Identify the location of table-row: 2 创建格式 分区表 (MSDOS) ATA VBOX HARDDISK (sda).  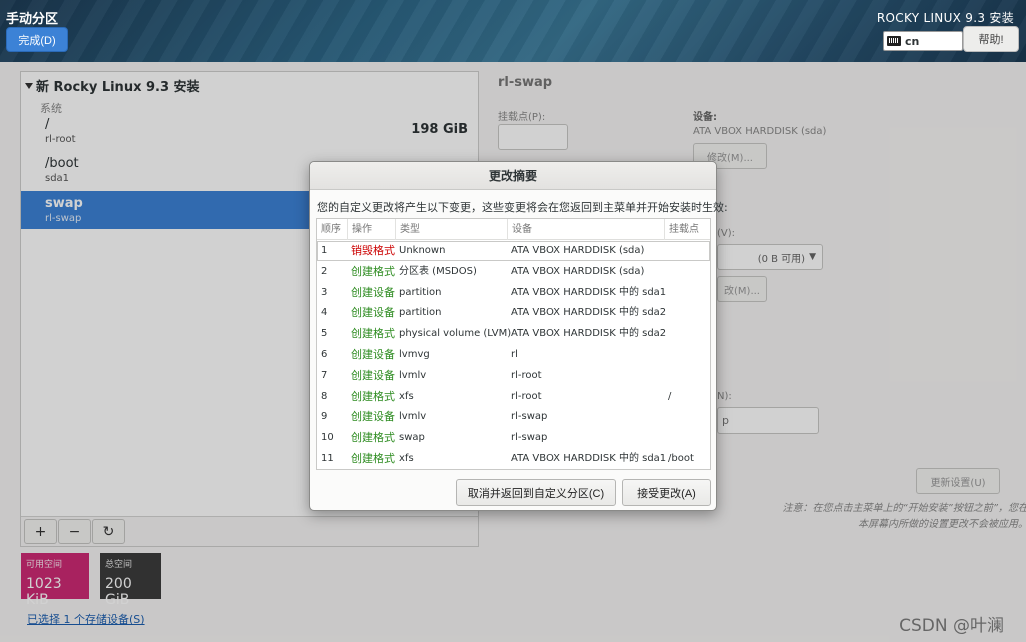
(513, 272).